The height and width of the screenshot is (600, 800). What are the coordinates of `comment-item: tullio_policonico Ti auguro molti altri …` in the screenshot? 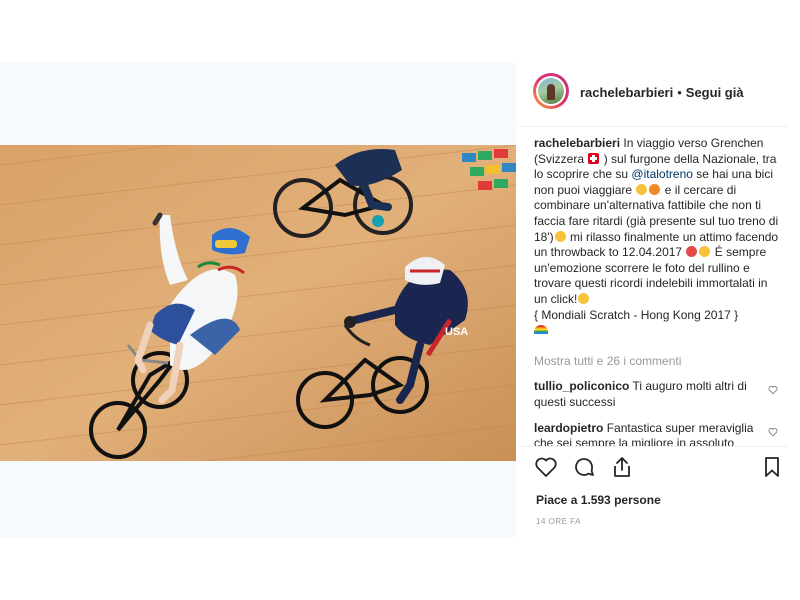 It's located at (658, 394).